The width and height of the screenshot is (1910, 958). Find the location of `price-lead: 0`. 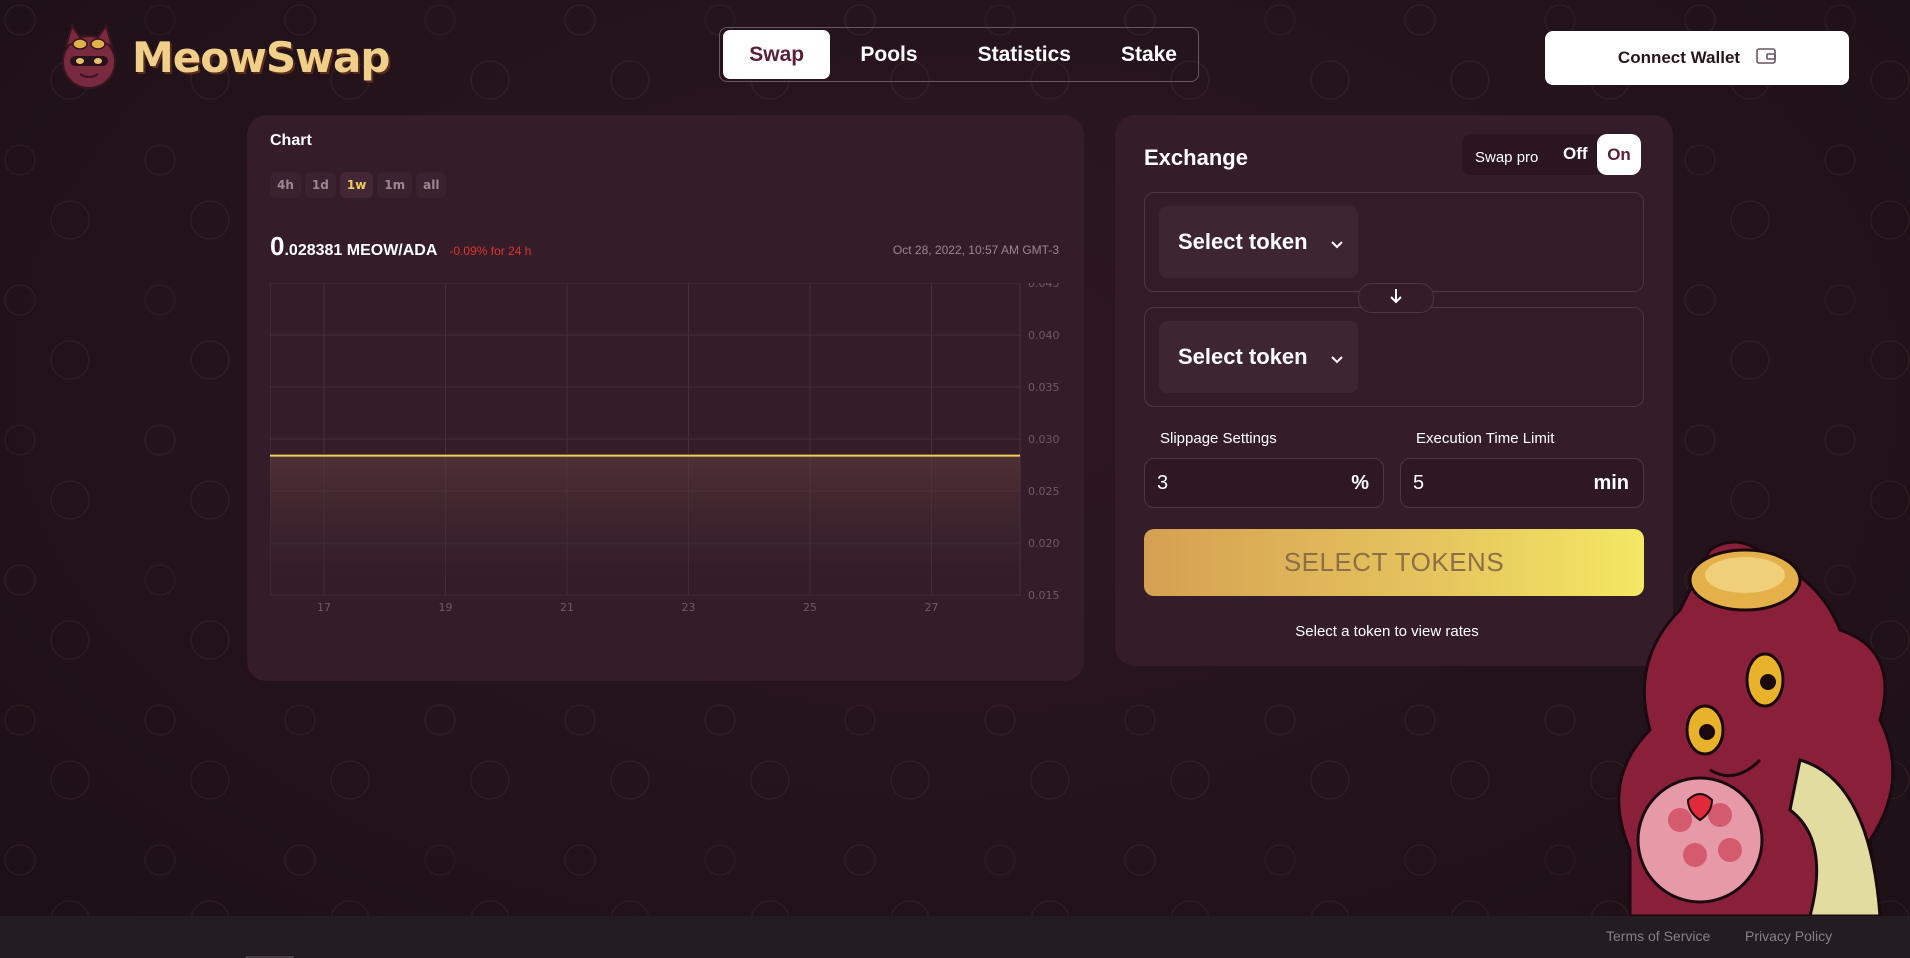

price-lead: 0 is located at coordinates (277, 246).